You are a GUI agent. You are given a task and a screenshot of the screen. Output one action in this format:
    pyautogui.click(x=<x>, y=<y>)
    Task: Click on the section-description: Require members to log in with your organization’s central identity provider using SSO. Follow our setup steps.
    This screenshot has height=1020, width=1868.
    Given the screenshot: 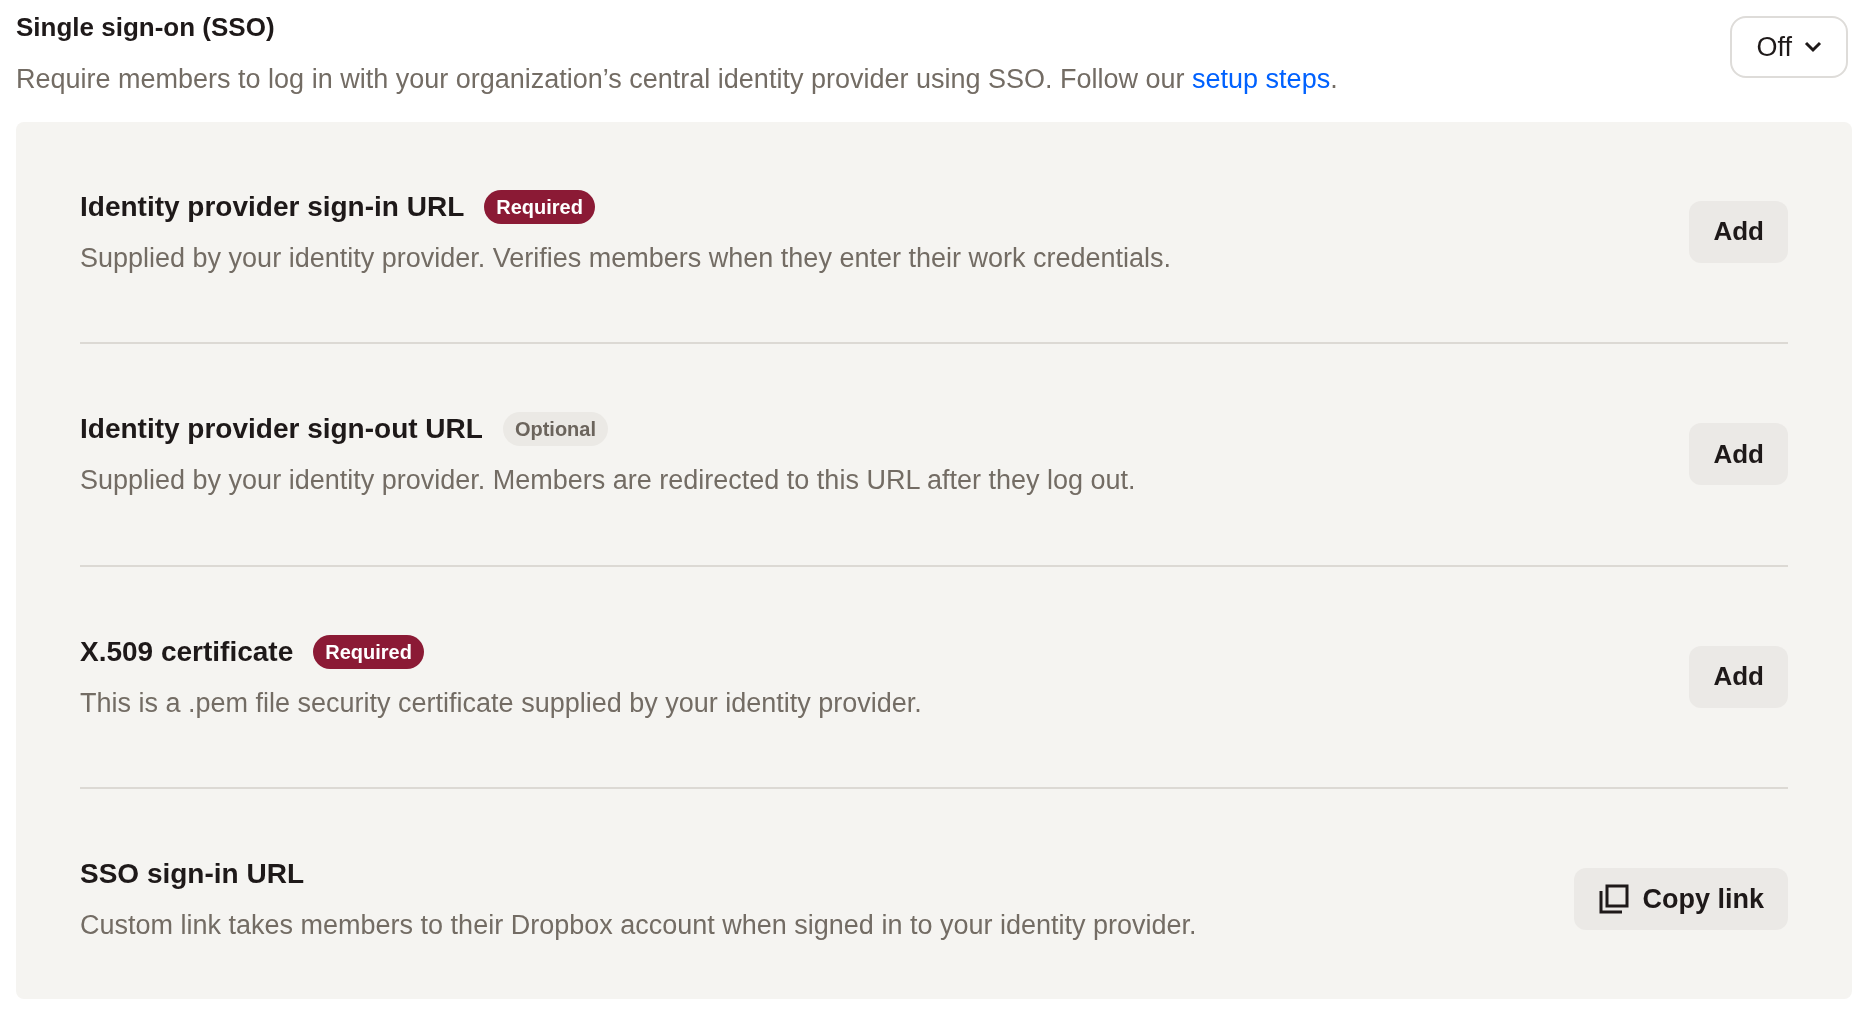 What is the action you would take?
    pyautogui.click(x=677, y=79)
    